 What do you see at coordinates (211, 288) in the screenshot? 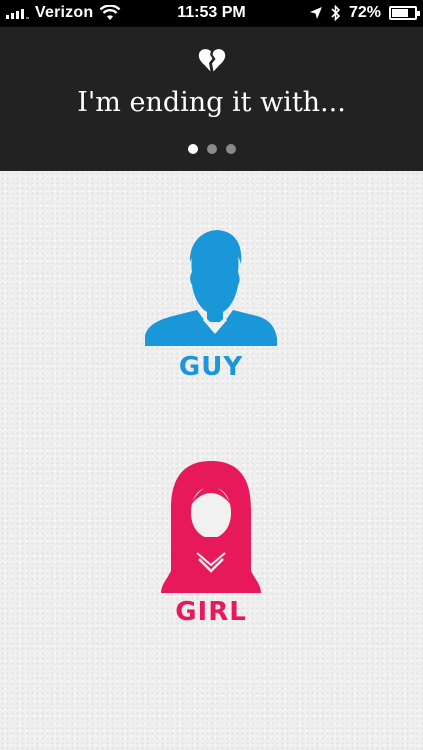
I see `male-avatar-icon` at bounding box center [211, 288].